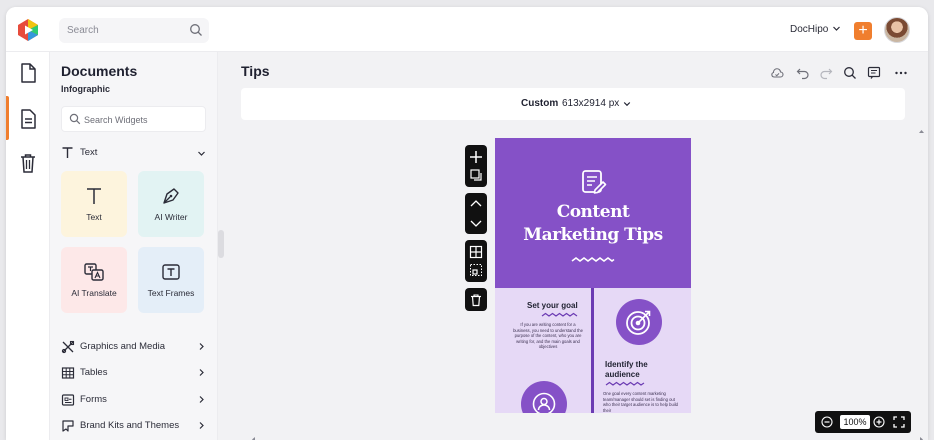  I want to click on documents-icon, so click(28, 119).